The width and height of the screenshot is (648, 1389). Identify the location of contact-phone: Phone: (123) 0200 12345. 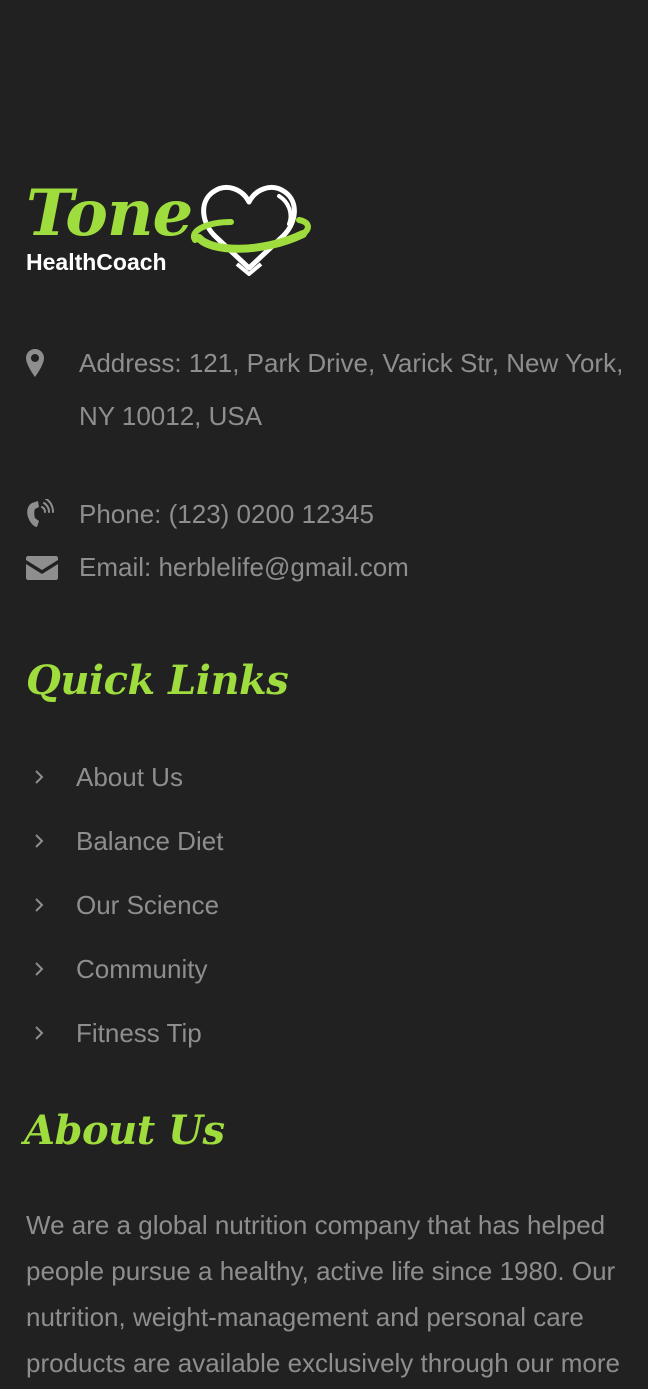
(333, 514).